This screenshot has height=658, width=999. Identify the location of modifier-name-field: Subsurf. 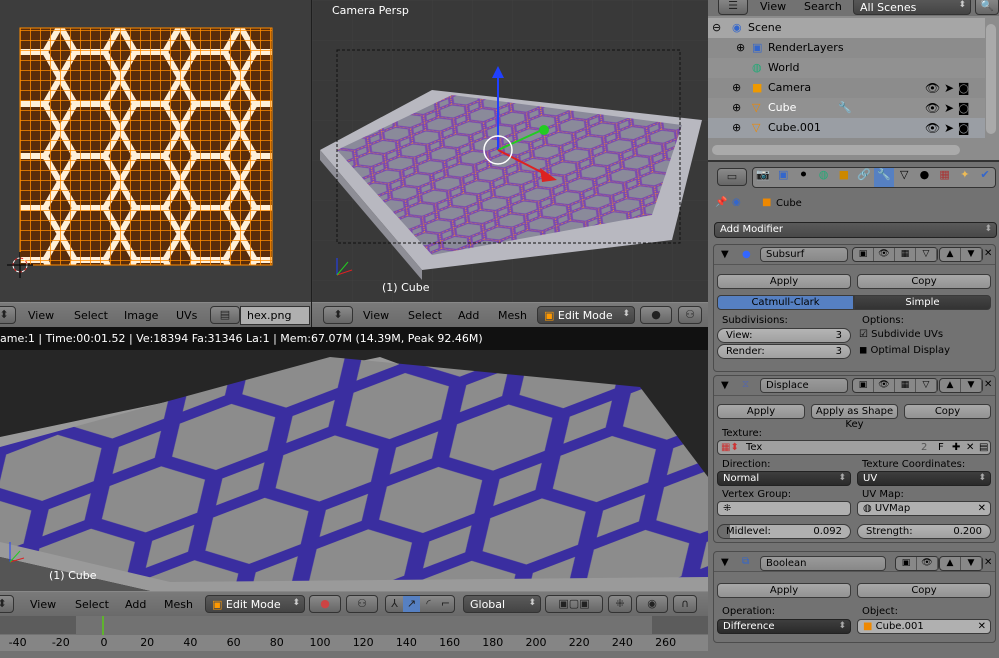
(804, 254).